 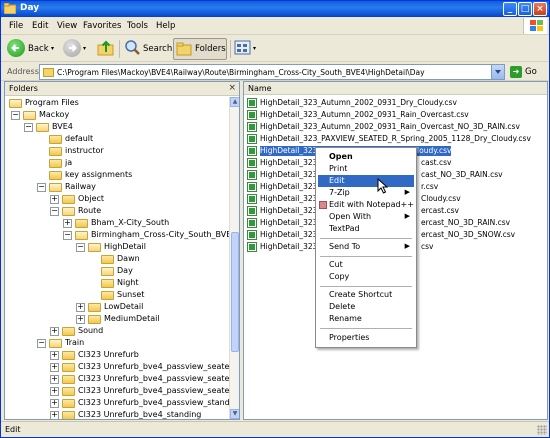 I want to click on tree-node-label: Railway, so click(x=80, y=186).